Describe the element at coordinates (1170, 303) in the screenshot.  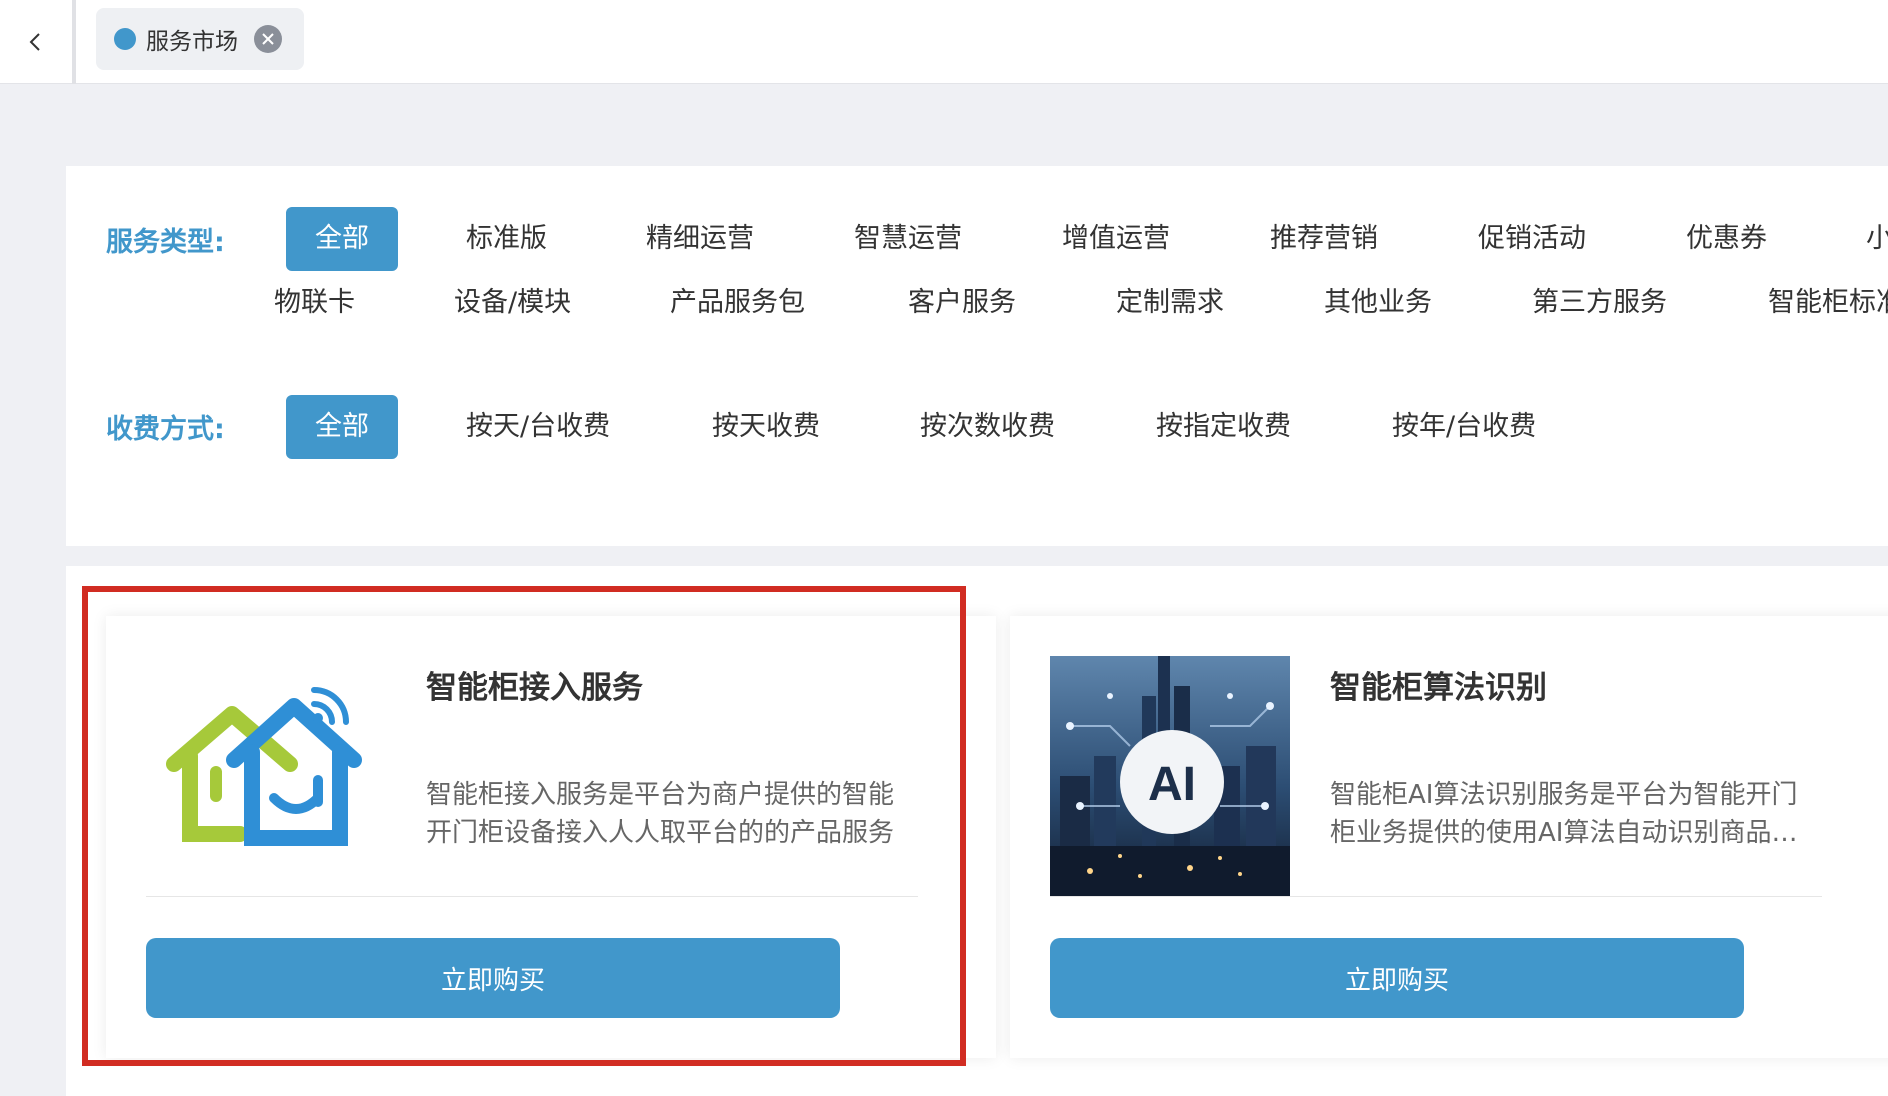
I see `service-type-chip-custom: 定制需求` at that location.